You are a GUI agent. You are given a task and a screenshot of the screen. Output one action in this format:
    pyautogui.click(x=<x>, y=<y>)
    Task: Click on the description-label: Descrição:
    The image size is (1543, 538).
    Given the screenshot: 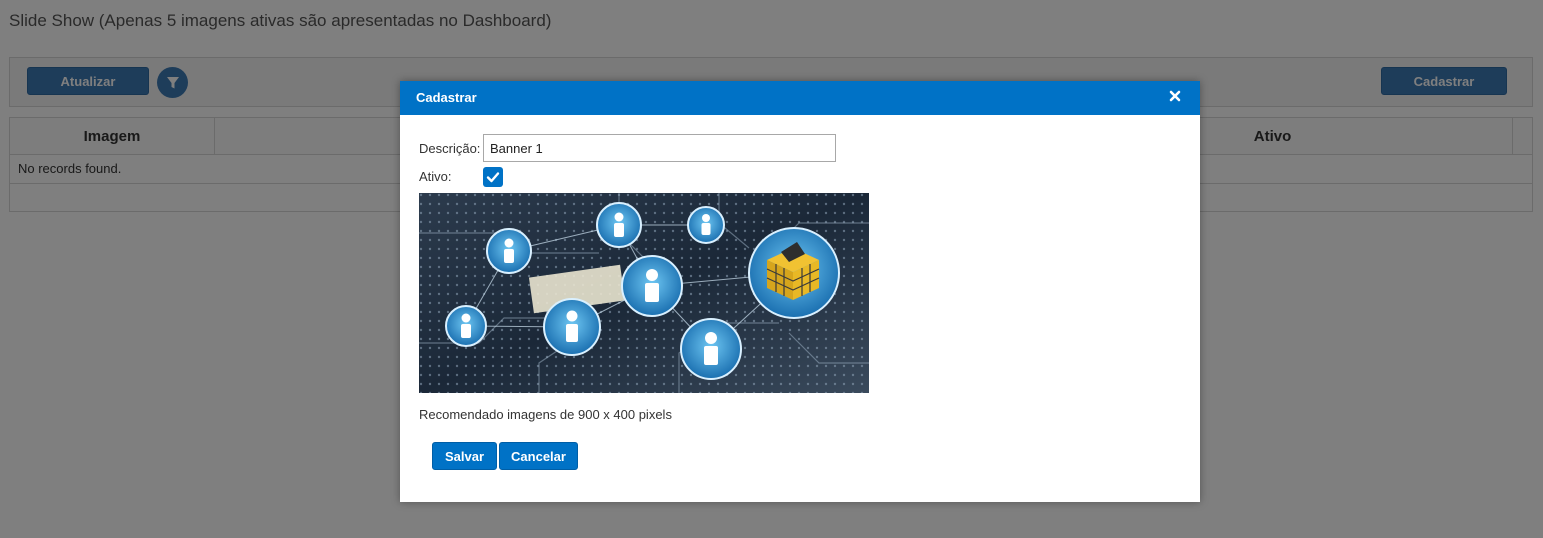 What is the action you would take?
    pyautogui.click(x=450, y=148)
    